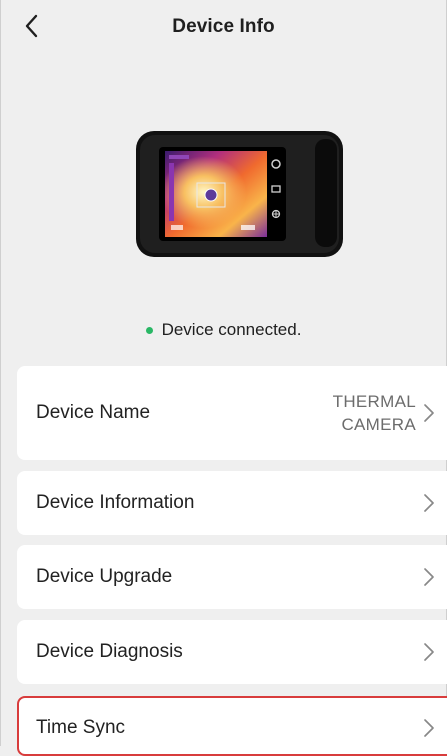 This screenshot has width=447, height=756. I want to click on device-name-value-line-1: THERMAL, so click(374, 401).